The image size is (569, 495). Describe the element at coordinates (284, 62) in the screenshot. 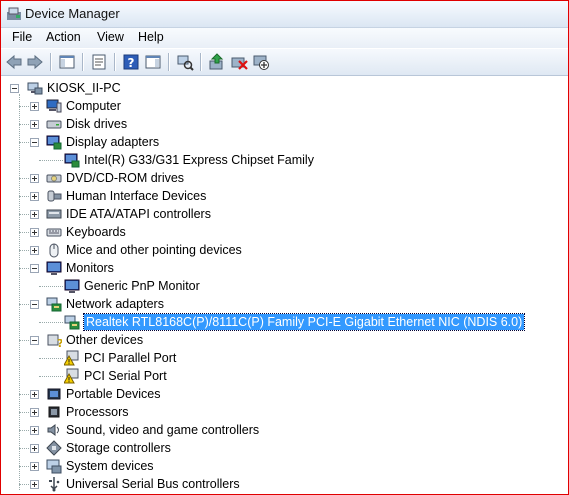

I see `toolbar: ?` at that location.